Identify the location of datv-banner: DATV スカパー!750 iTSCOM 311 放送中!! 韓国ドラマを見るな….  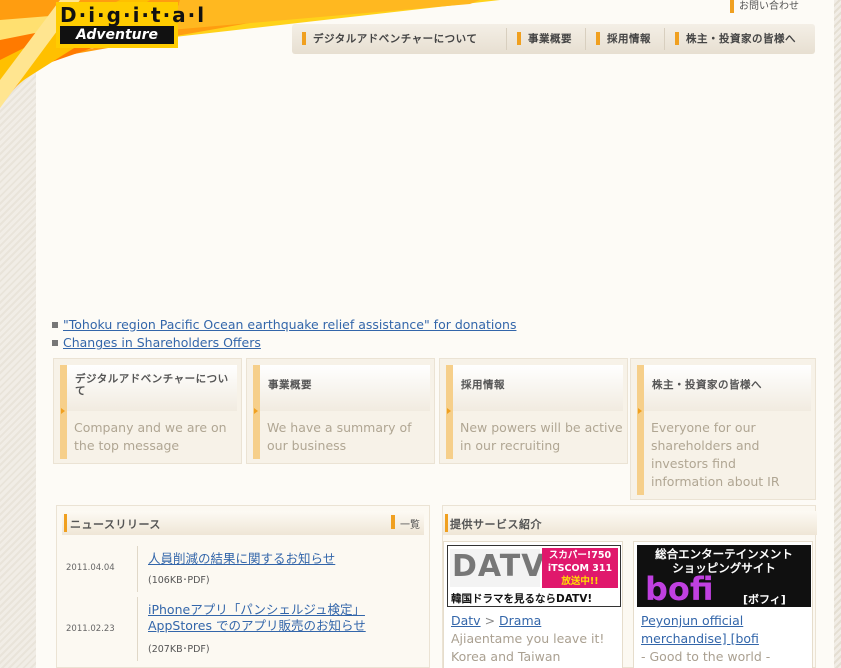
(534, 576).